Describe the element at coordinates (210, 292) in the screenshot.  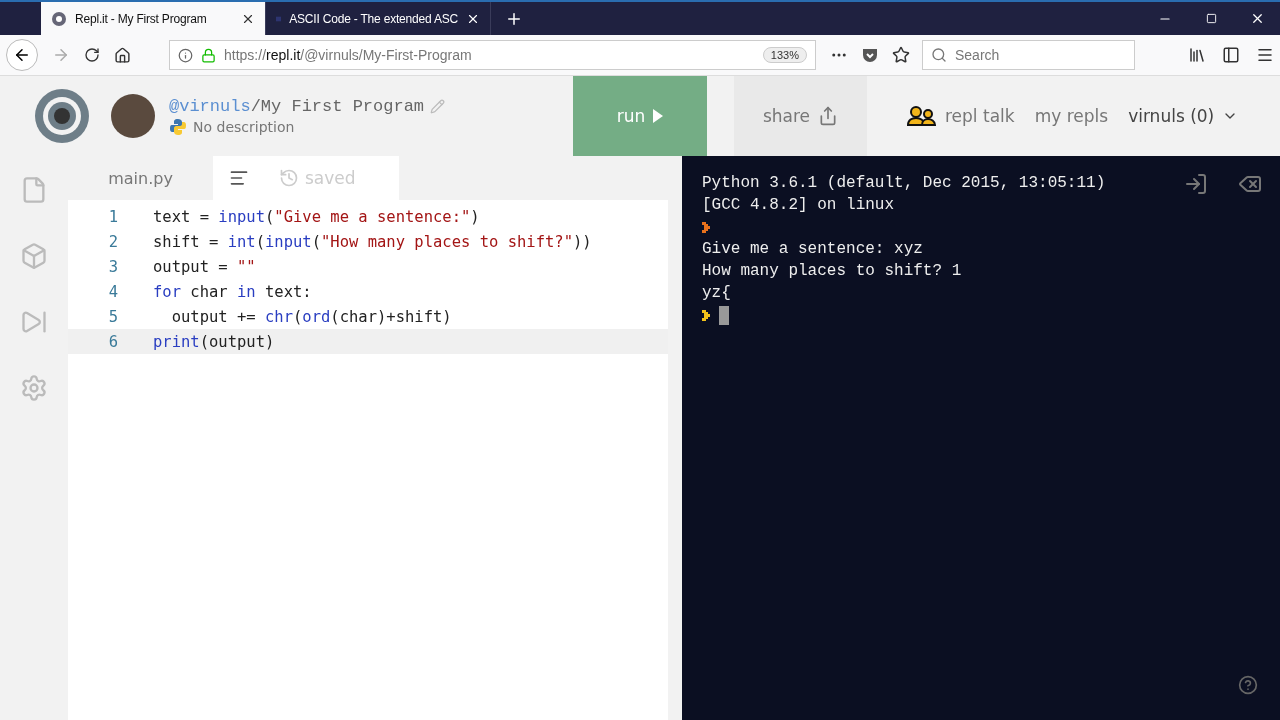
I see `code-line: 4 for char in text:` at that location.